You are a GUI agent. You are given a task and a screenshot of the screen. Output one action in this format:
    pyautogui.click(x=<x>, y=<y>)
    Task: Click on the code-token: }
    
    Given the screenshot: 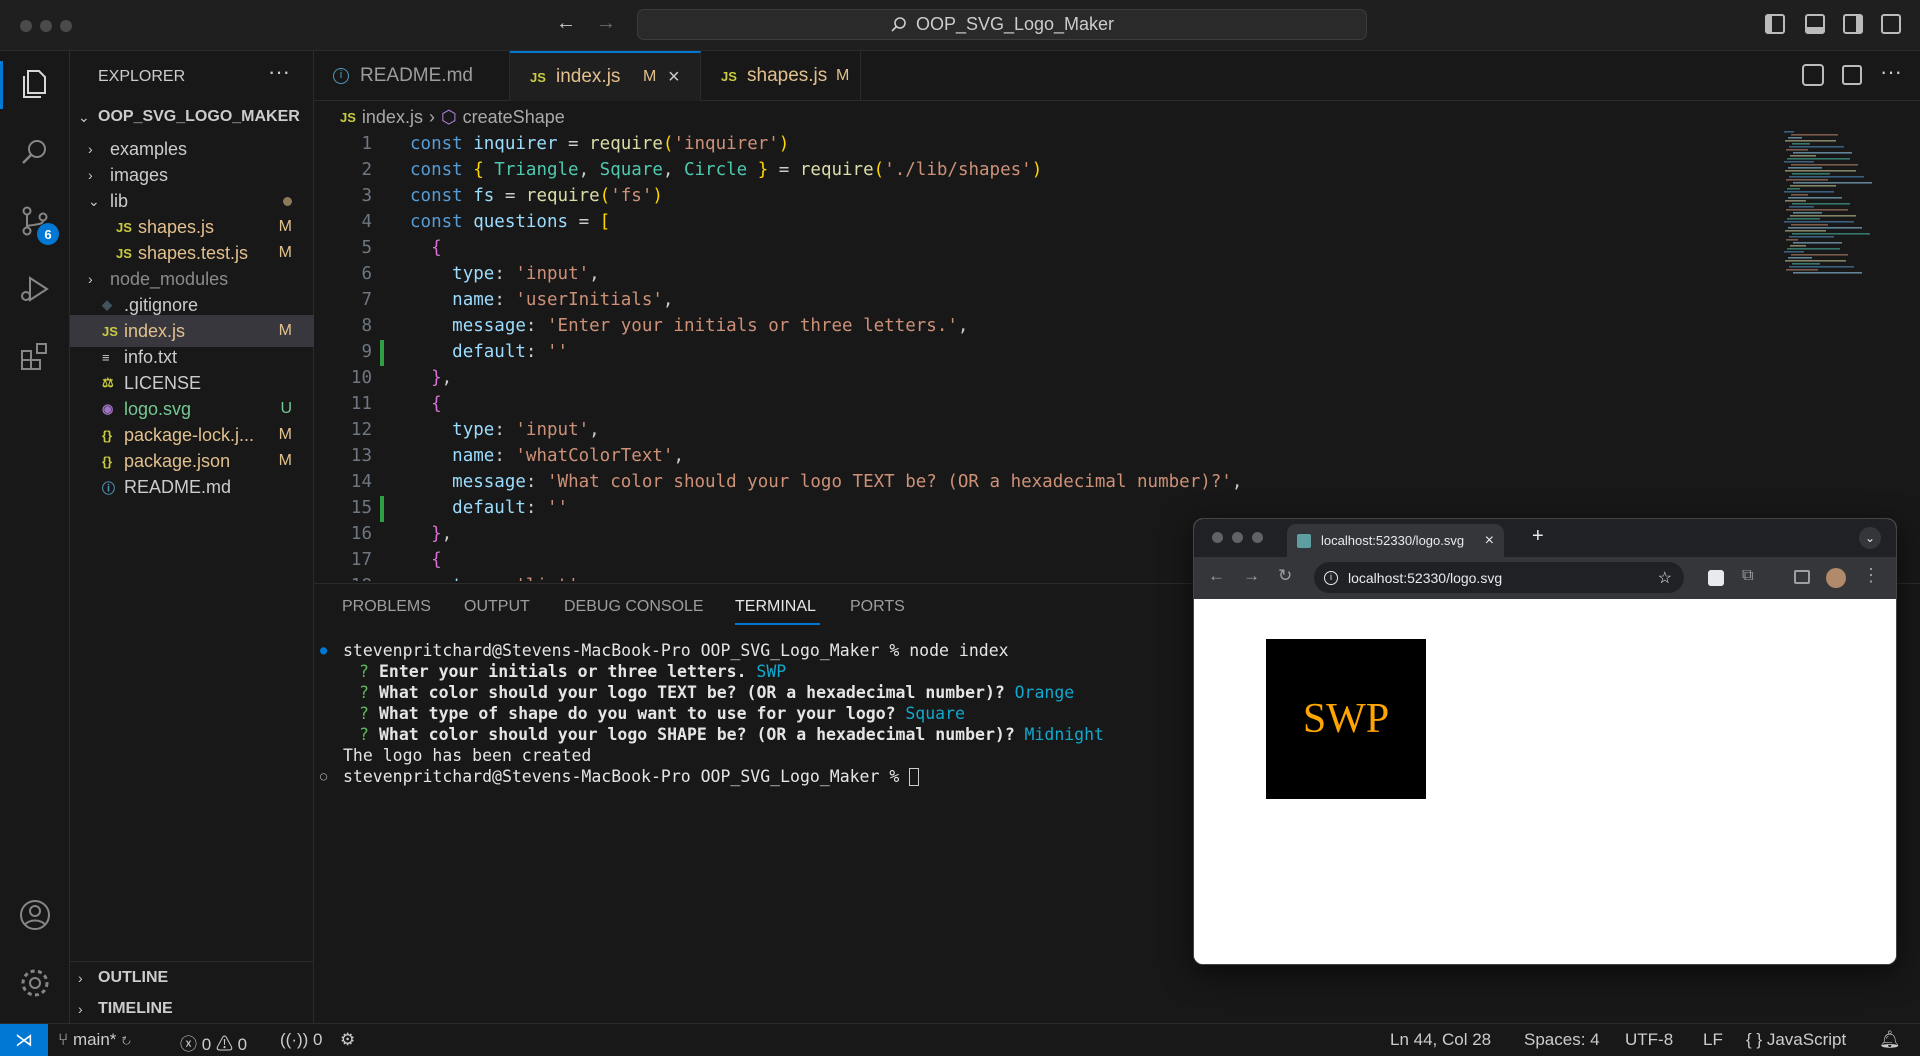 What is the action you would take?
    pyautogui.click(x=436, y=378)
    